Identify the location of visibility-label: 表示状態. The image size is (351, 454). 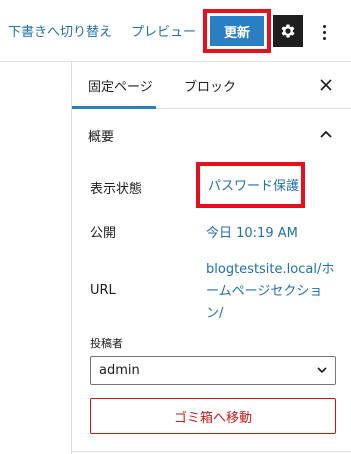
(116, 189).